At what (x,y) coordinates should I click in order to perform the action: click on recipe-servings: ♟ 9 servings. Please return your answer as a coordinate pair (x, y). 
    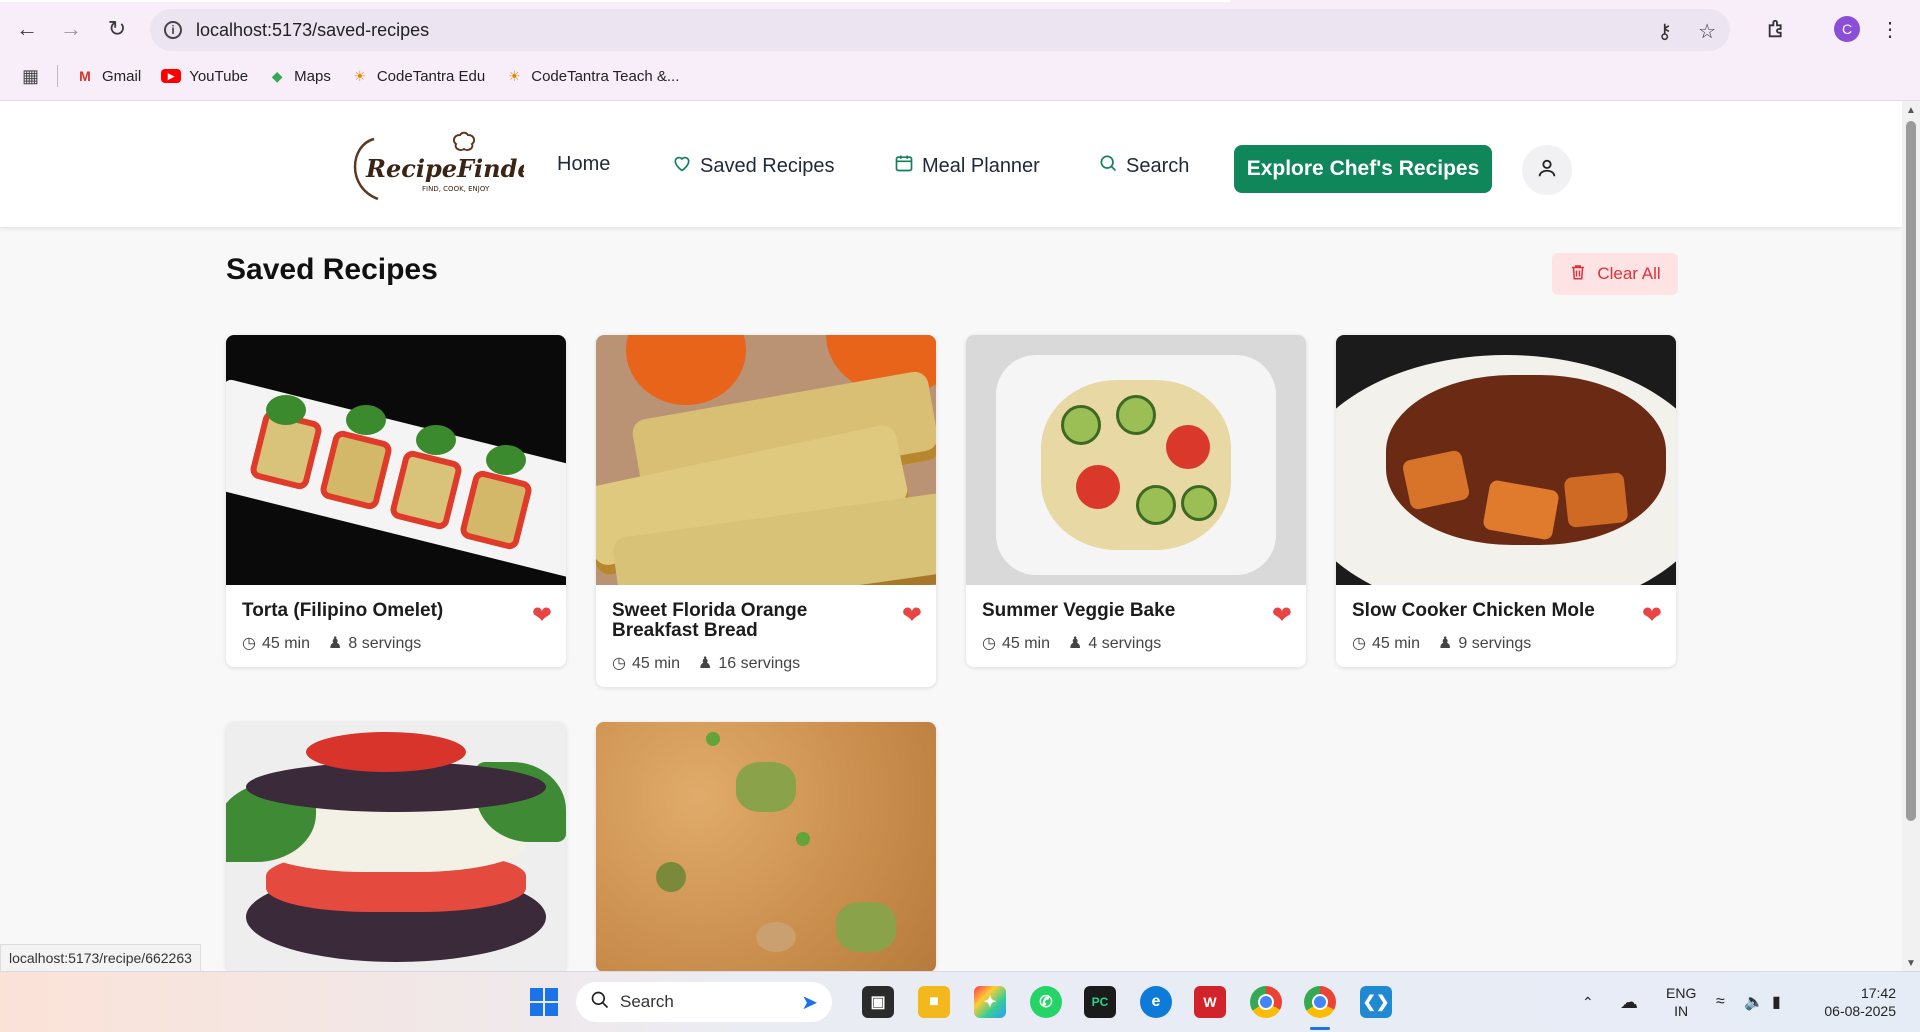
    Looking at the image, I should click on (1484, 643).